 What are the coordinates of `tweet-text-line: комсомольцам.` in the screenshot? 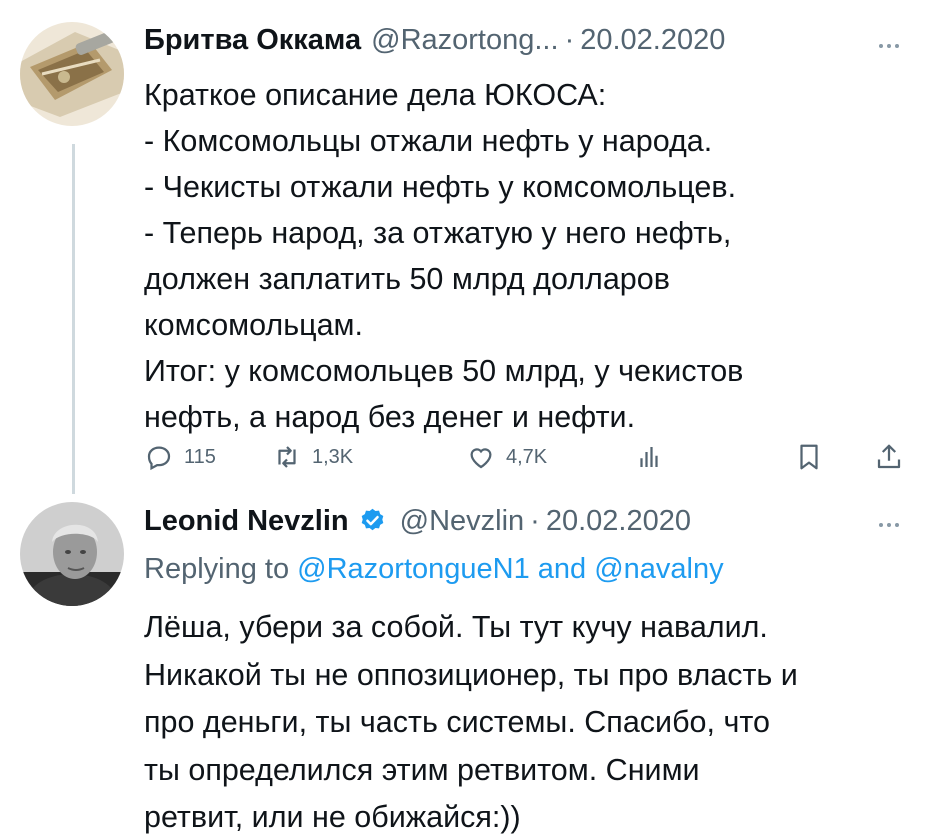 It's located at (253, 325).